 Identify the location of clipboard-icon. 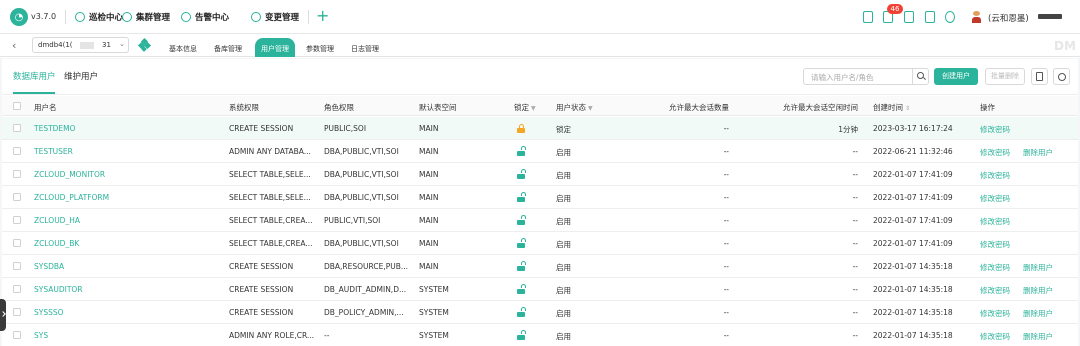
(909, 17).